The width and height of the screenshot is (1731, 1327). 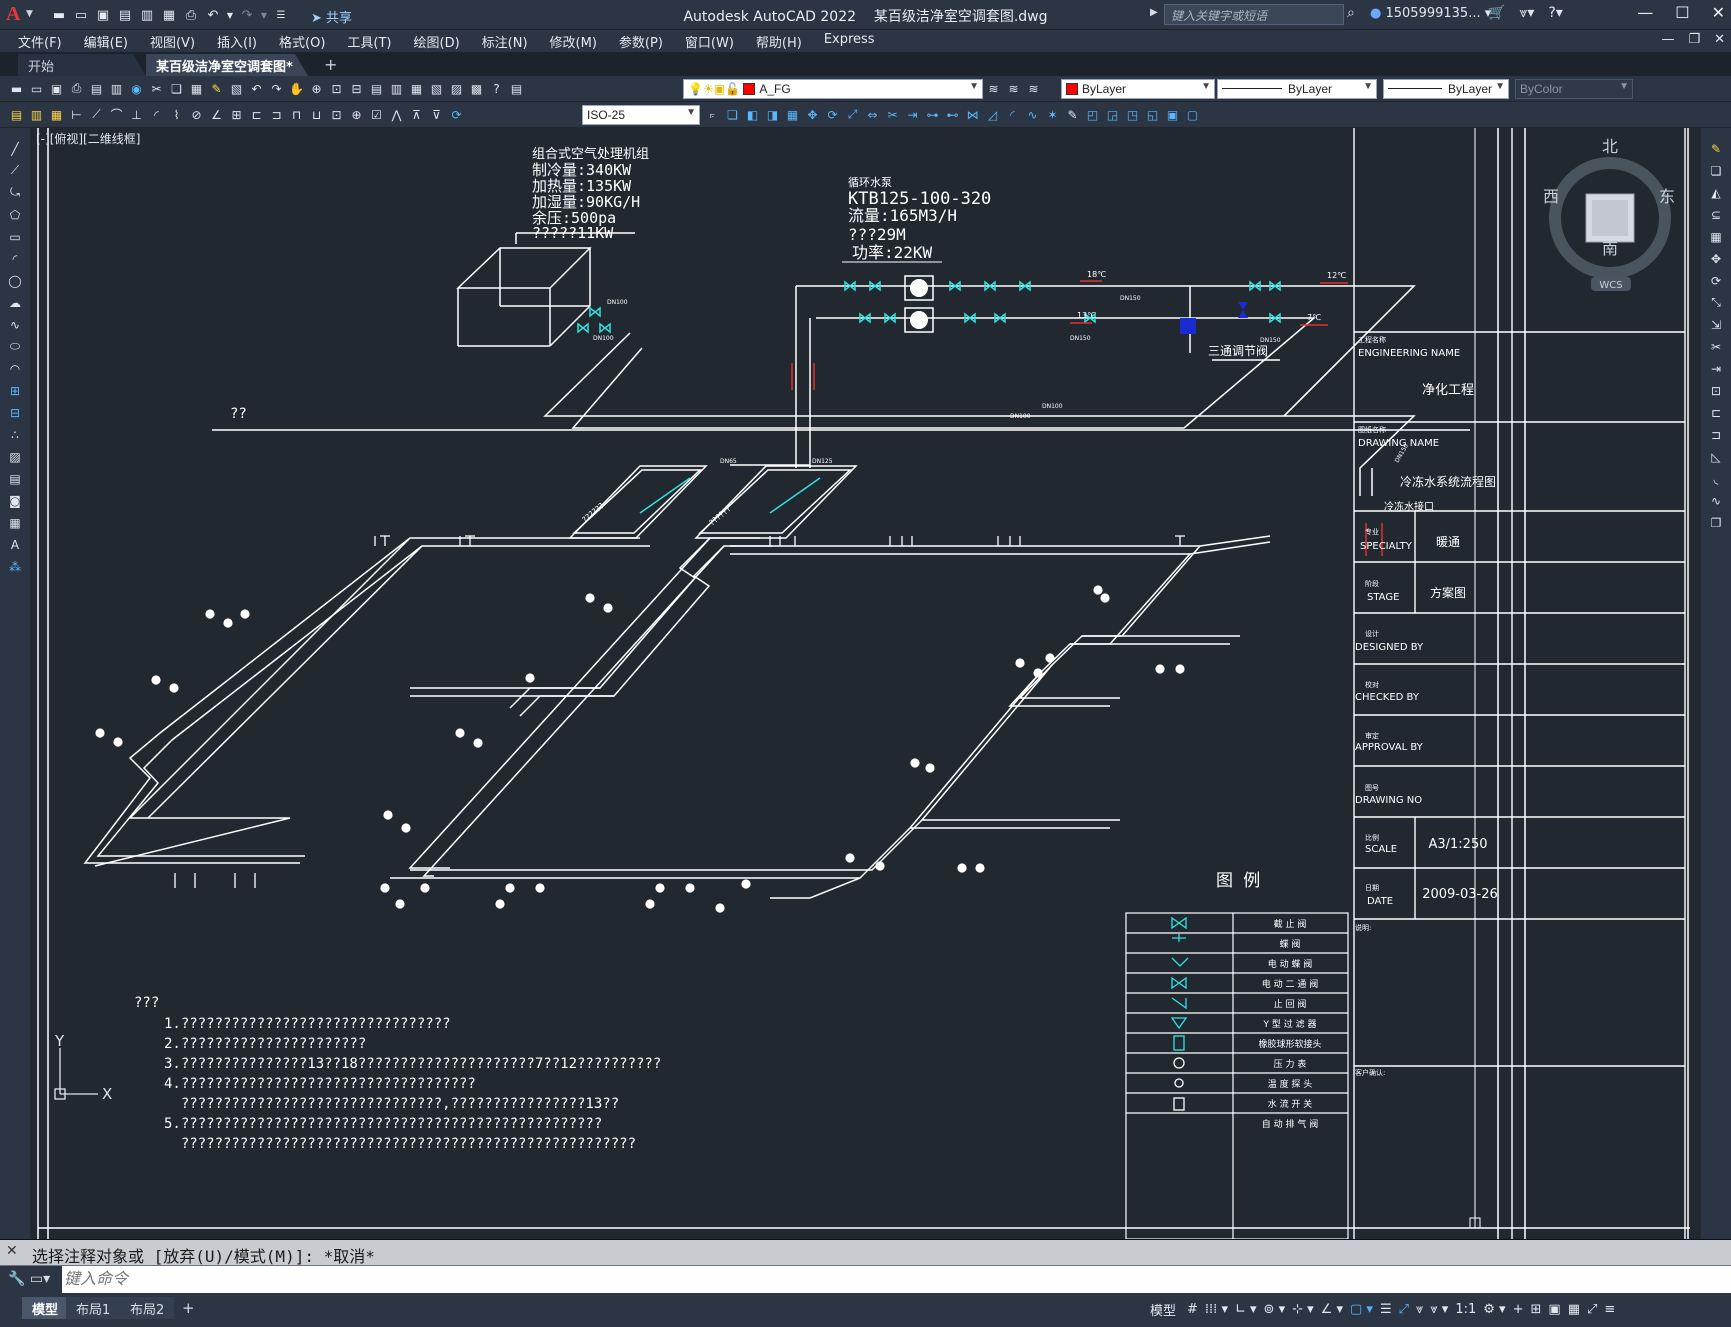 What do you see at coordinates (641, 41) in the screenshot?
I see `menu-parametric: 参数(P)` at bounding box center [641, 41].